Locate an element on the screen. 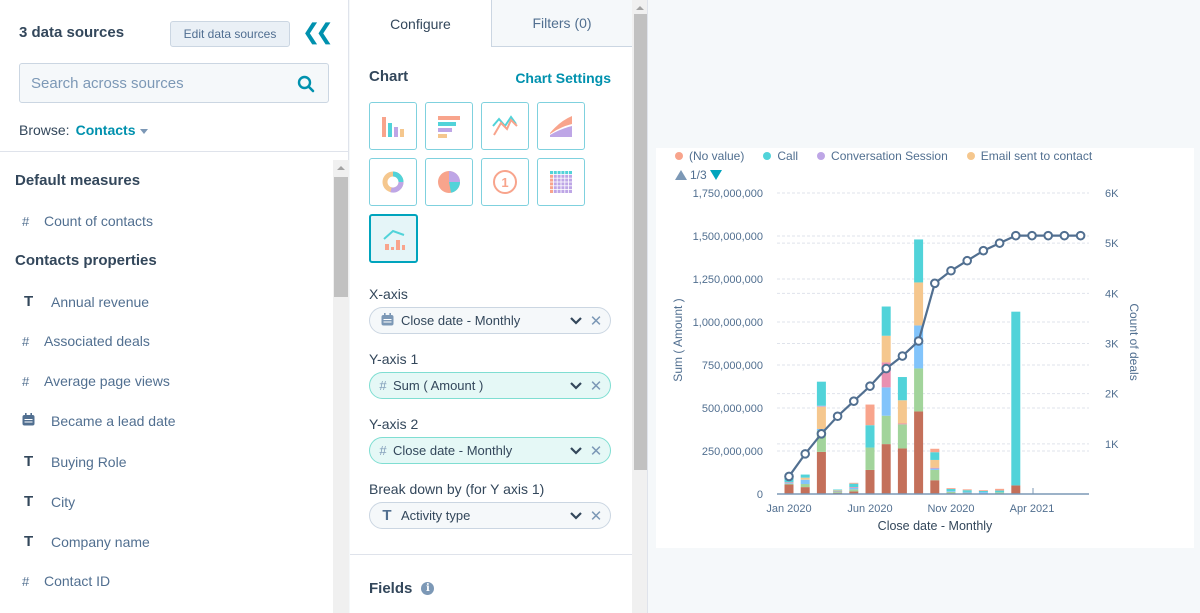  search-input is located at coordinates (150, 83).